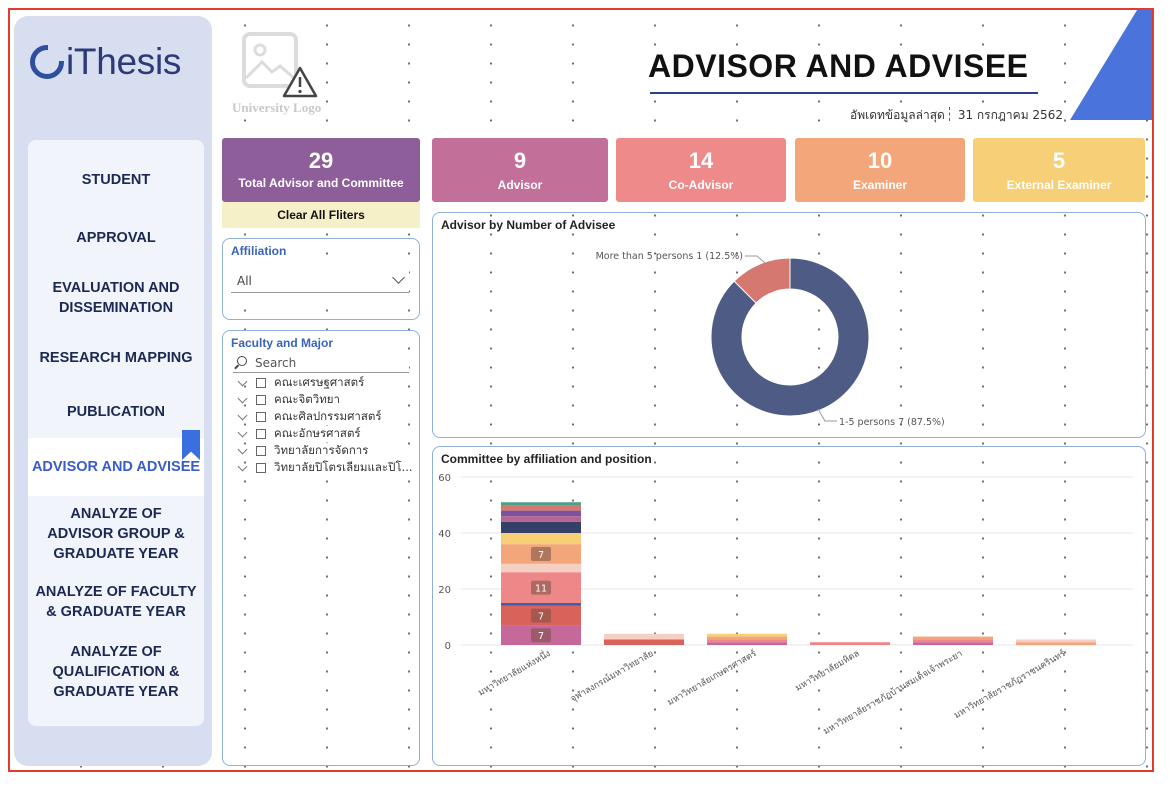 Image resolution: width=1170 pixels, height=786 pixels. Describe the element at coordinates (701, 160) in the screenshot. I see `kpi-co-advisor-value: 14` at that location.